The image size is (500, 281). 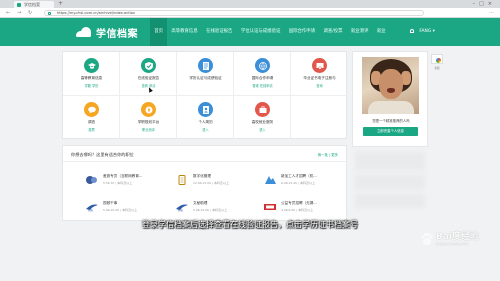 I want to click on service-degree-certification: 学历认证与成绩验证, so click(x=205, y=74).